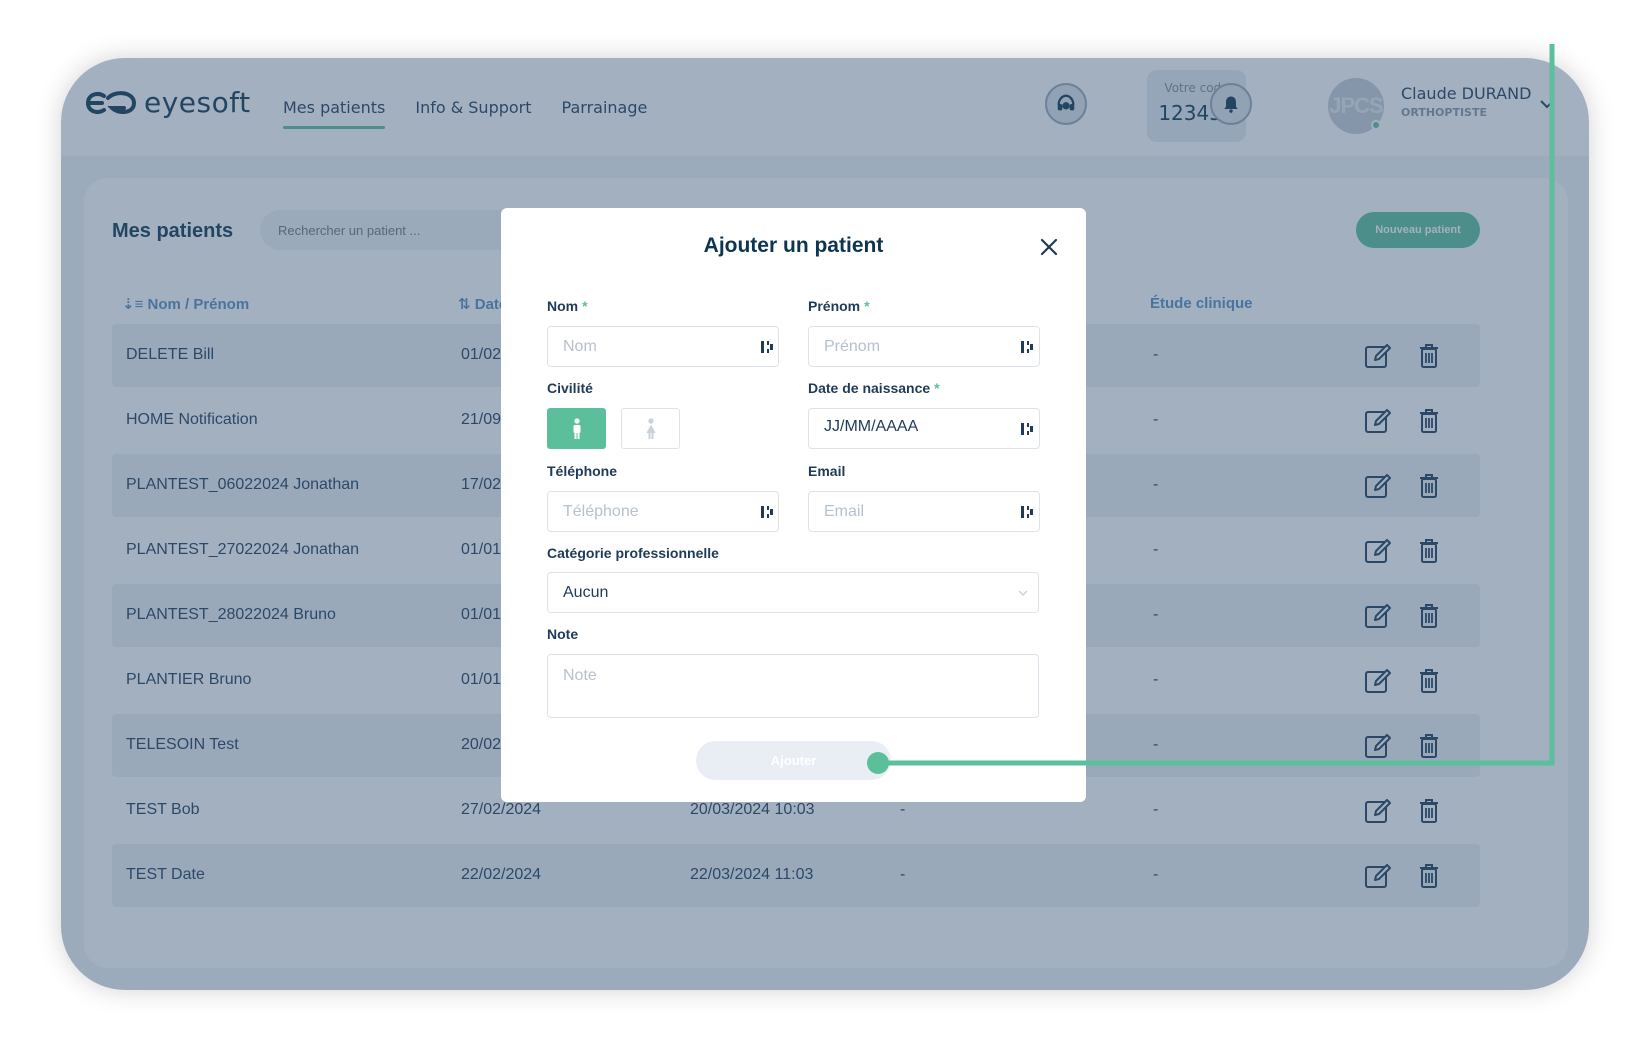  What do you see at coordinates (878, 763) in the screenshot?
I see `callout-dot` at bounding box center [878, 763].